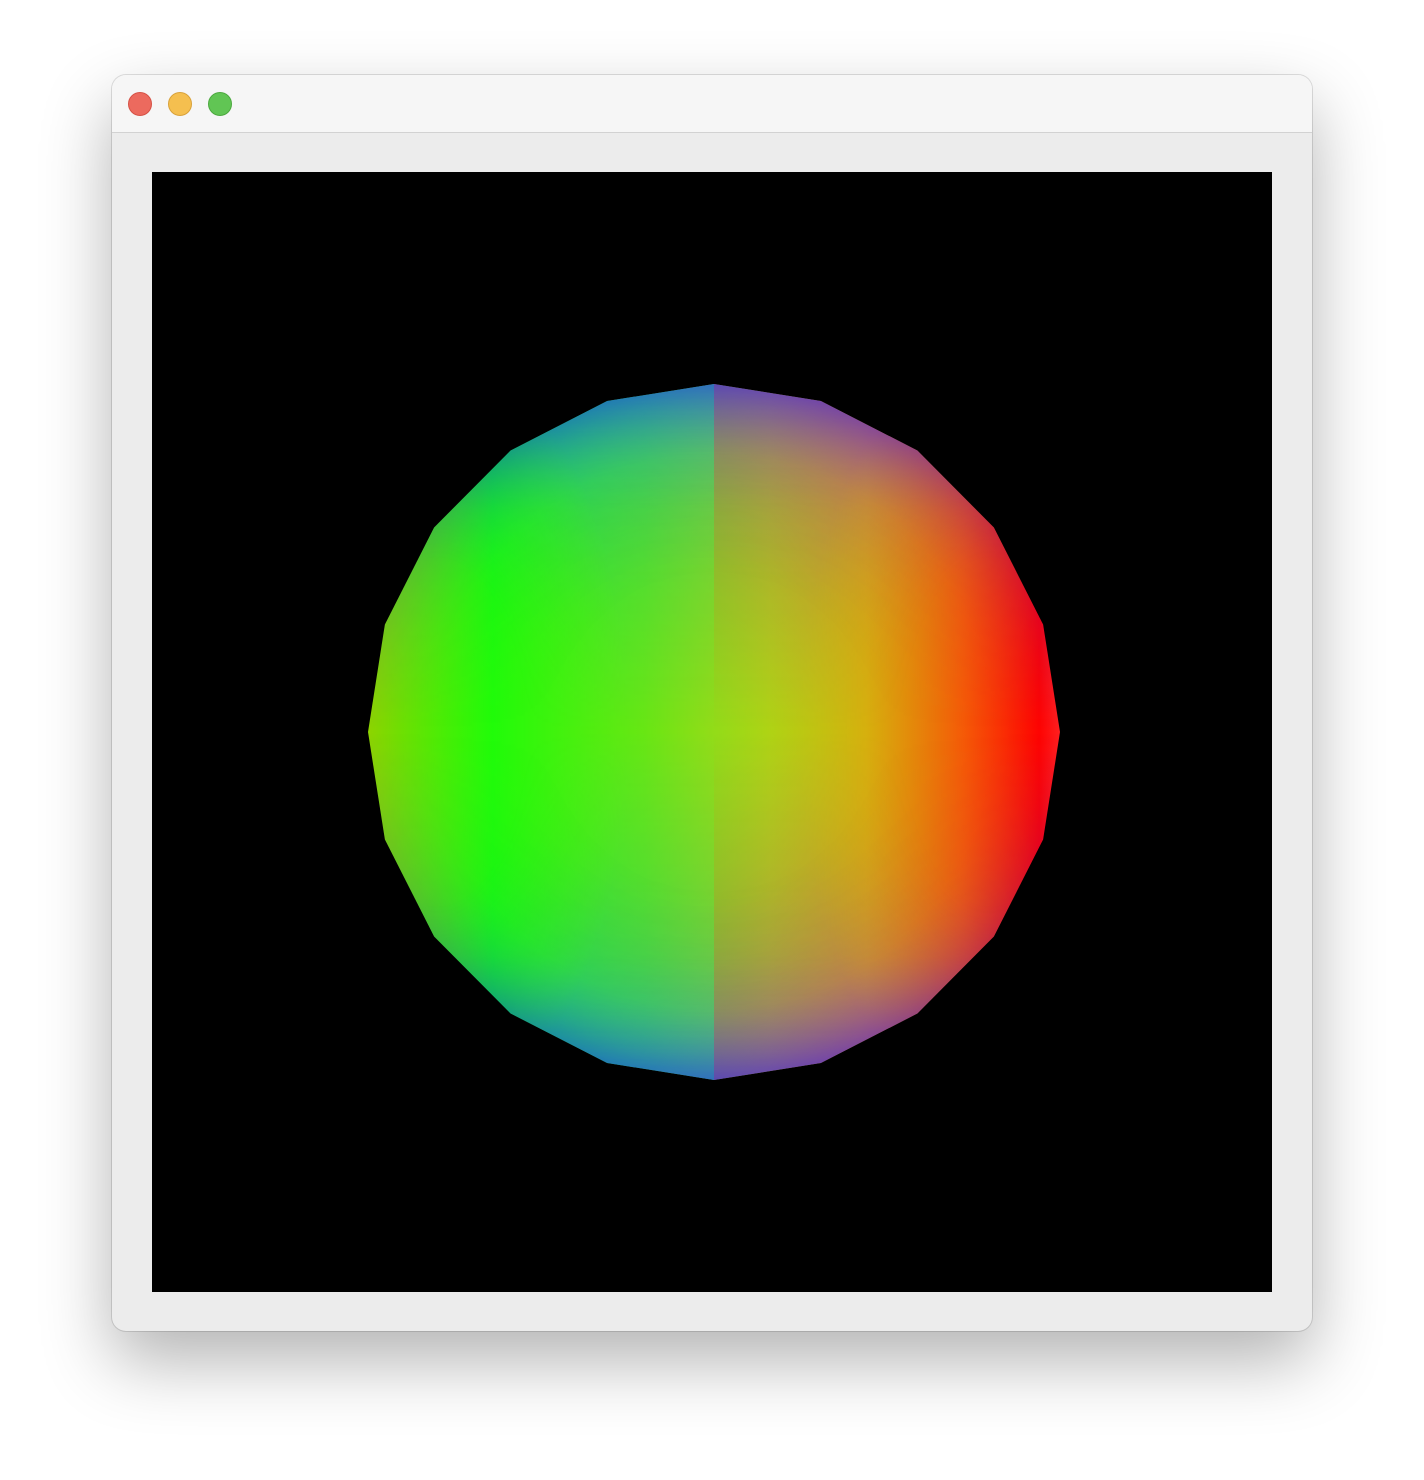 This screenshot has width=1424, height=1480. I want to click on maximize-window-button, so click(220, 104).